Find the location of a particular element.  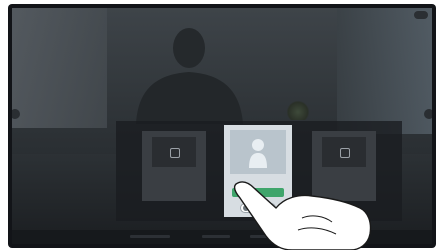

background-wall-left is located at coordinates (59, 68).